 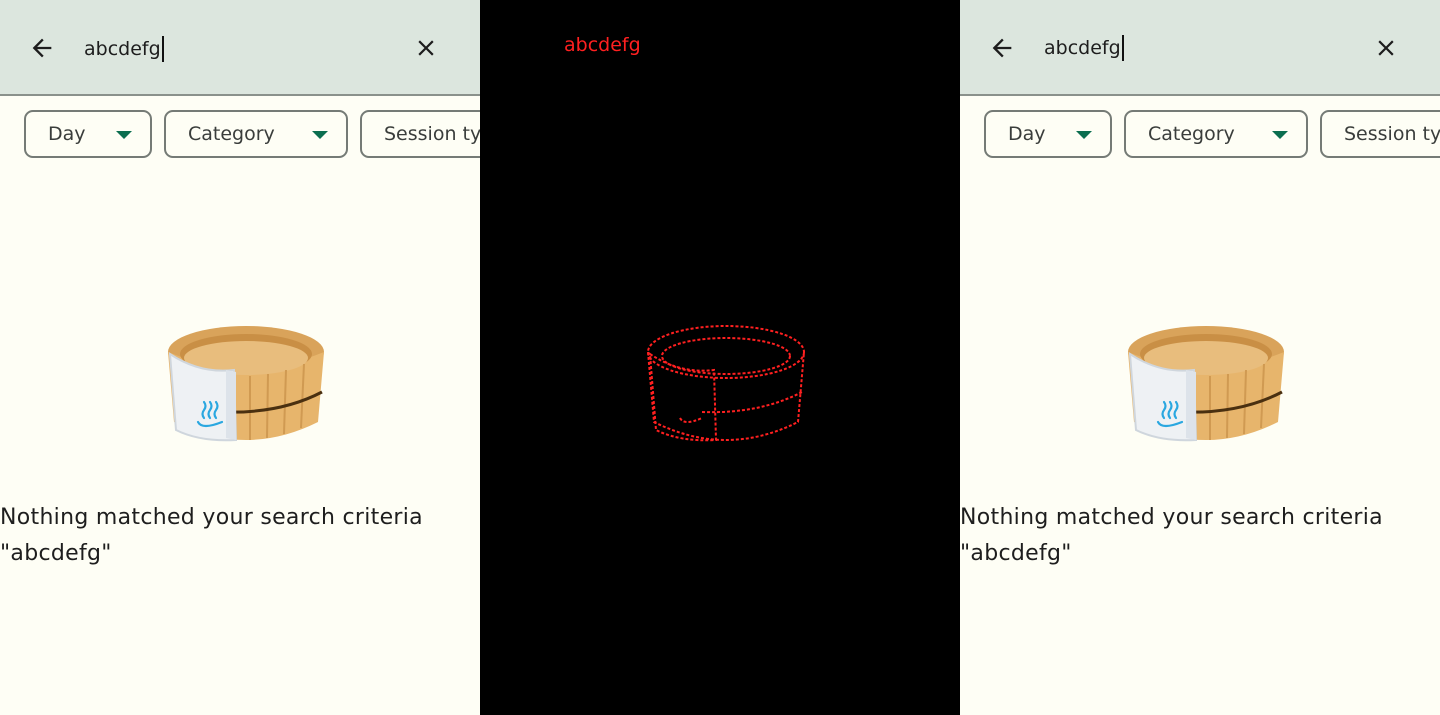 What do you see at coordinates (602, 45) in the screenshot?
I see `diff-query-text: abcdefg` at bounding box center [602, 45].